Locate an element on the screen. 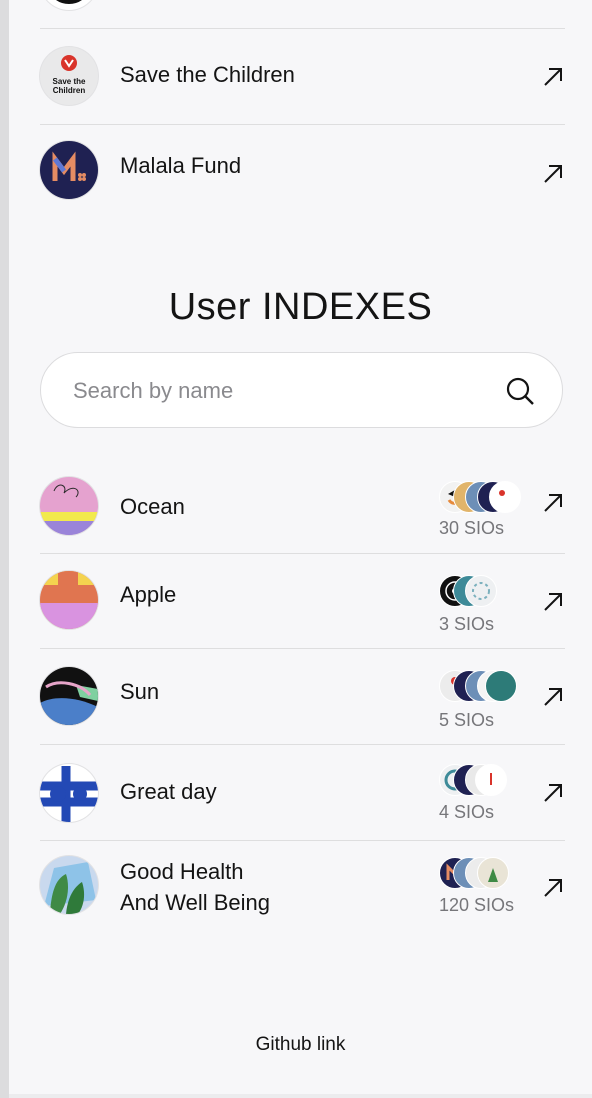 The image size is (592, 1098). search-box is located at coordinates (301, 390).